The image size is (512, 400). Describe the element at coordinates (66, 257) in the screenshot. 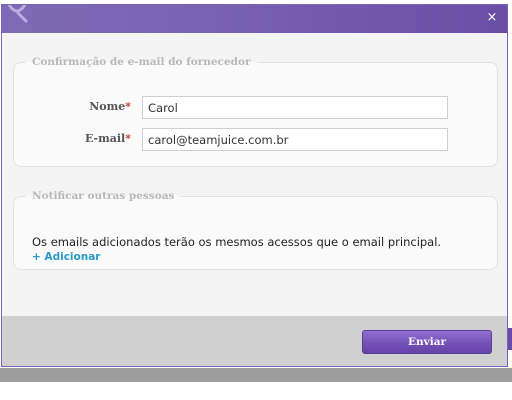

I see `add-email-link: + Adicionar` at that location.